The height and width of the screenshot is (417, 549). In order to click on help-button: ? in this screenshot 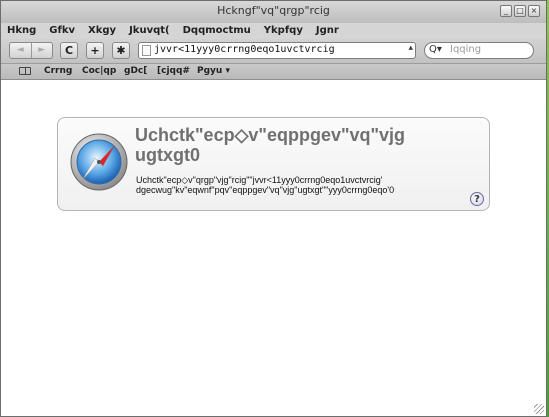, I will do `click(477, 199)`.